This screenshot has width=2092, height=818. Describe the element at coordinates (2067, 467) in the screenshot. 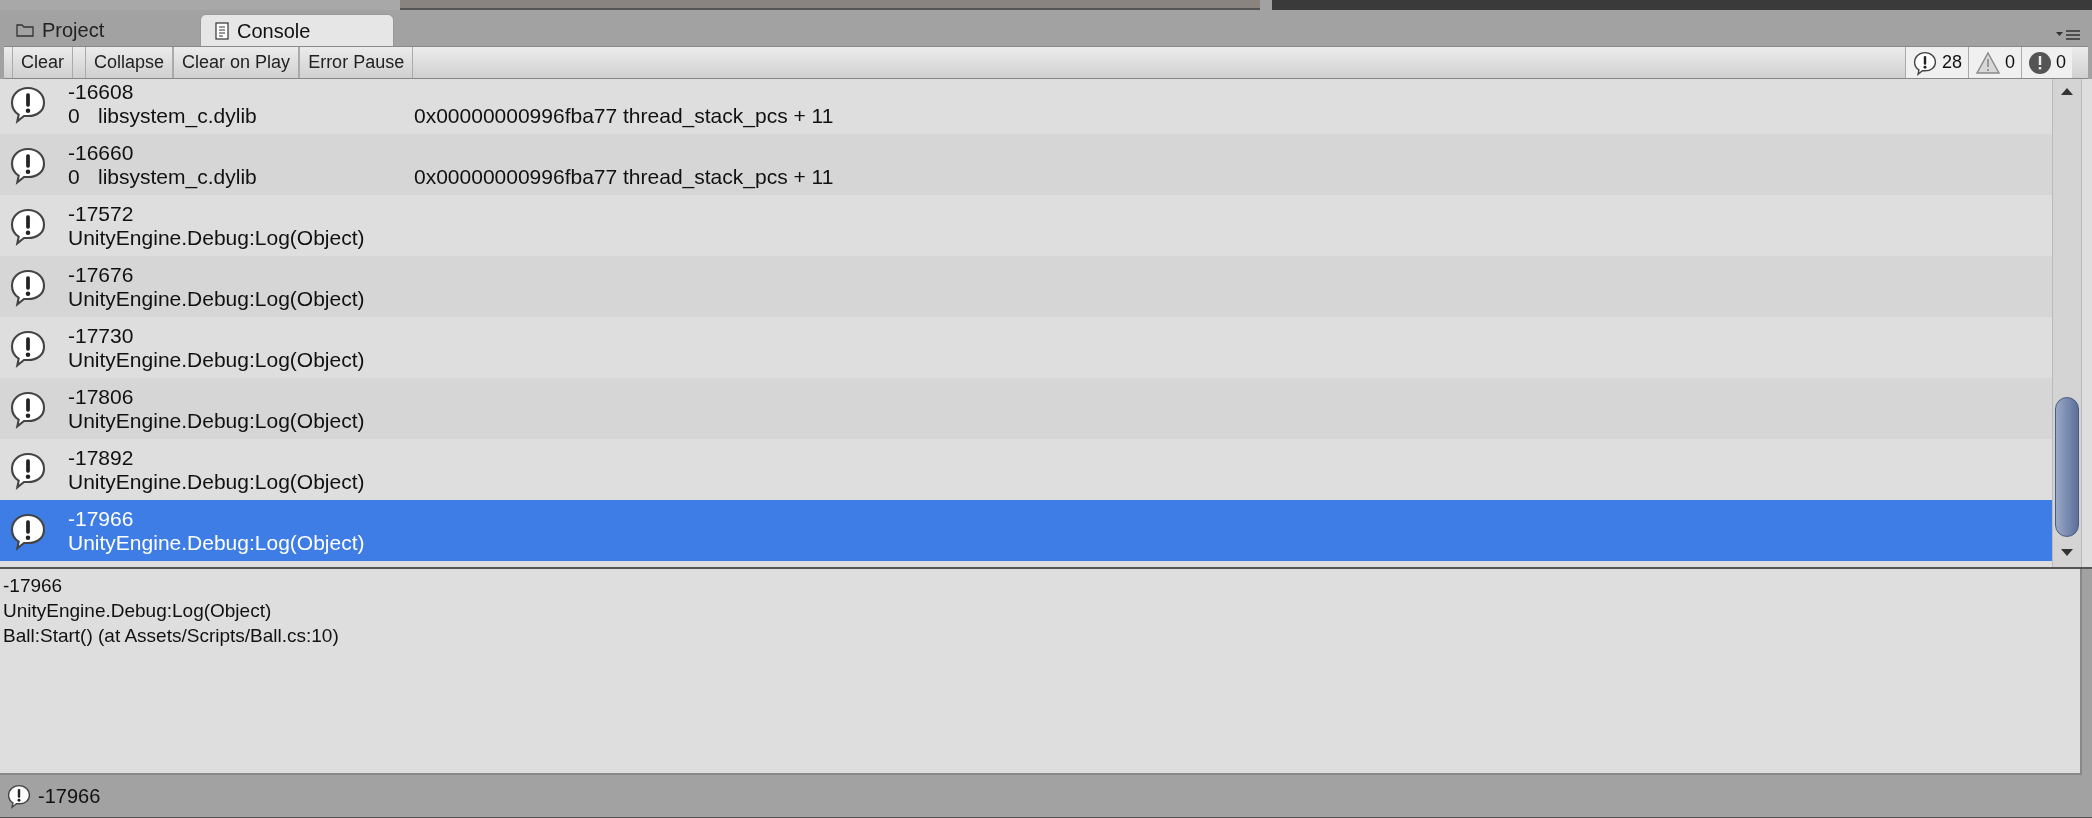

I see `scroll-thumb` at that location.